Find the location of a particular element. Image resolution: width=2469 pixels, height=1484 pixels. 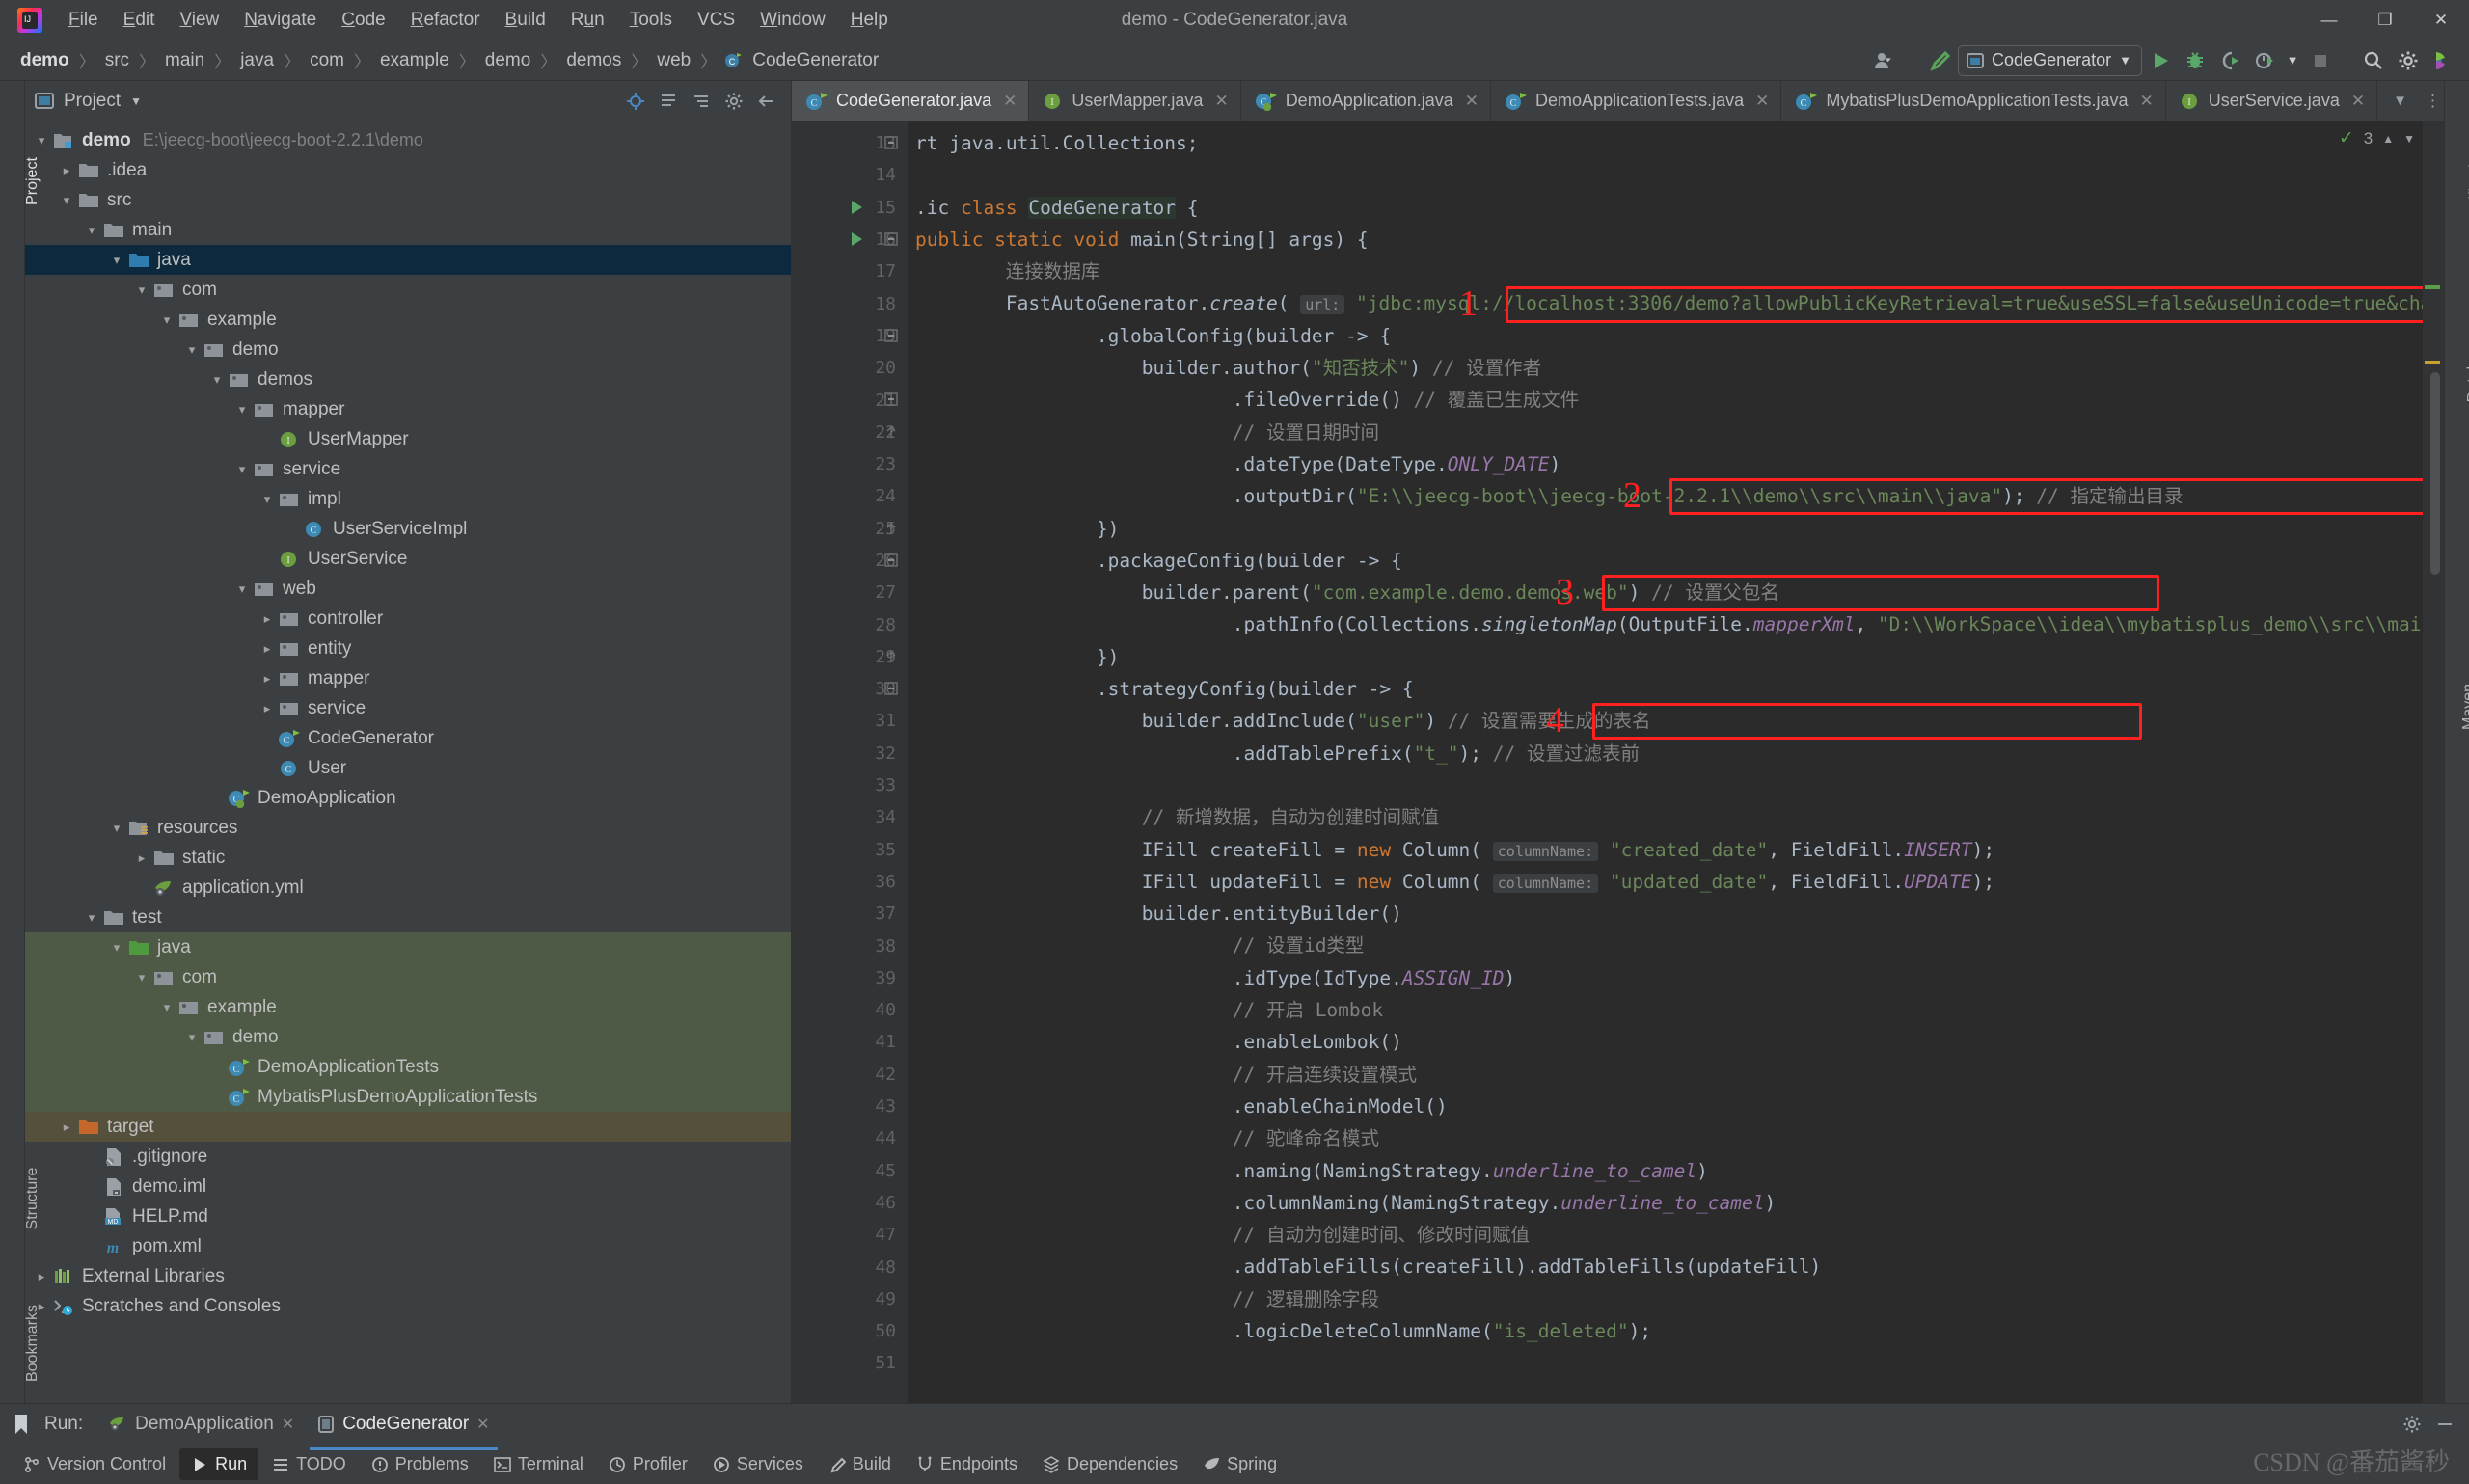

tree-node-demoapplication: C DemoApplication is located at coordinates (408, 798).